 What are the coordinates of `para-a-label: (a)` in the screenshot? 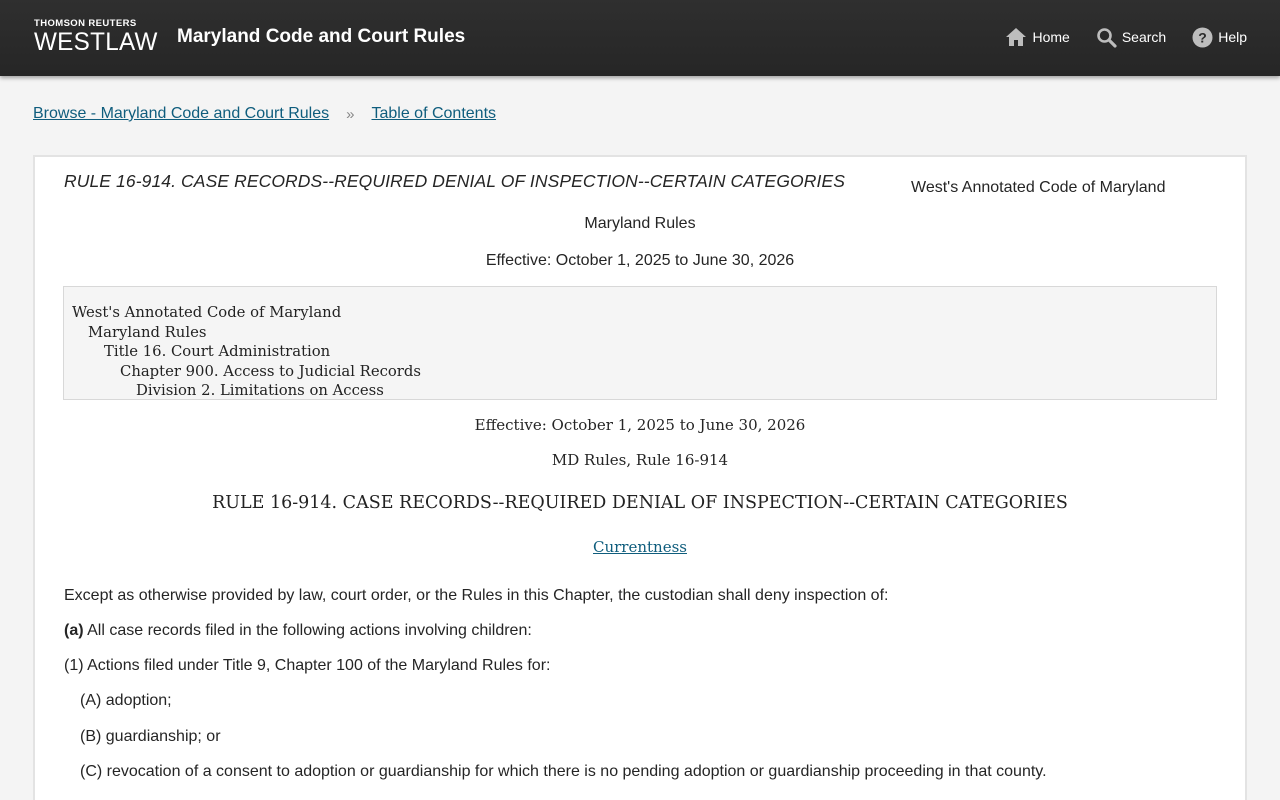 It's located at (74, 630).